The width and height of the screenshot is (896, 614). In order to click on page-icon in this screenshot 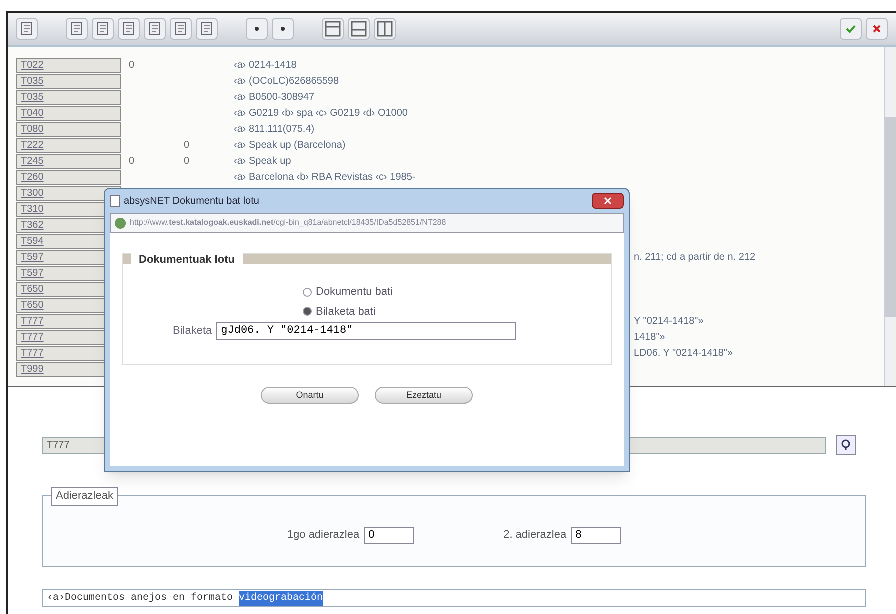, I will do `click(115, 201)`.